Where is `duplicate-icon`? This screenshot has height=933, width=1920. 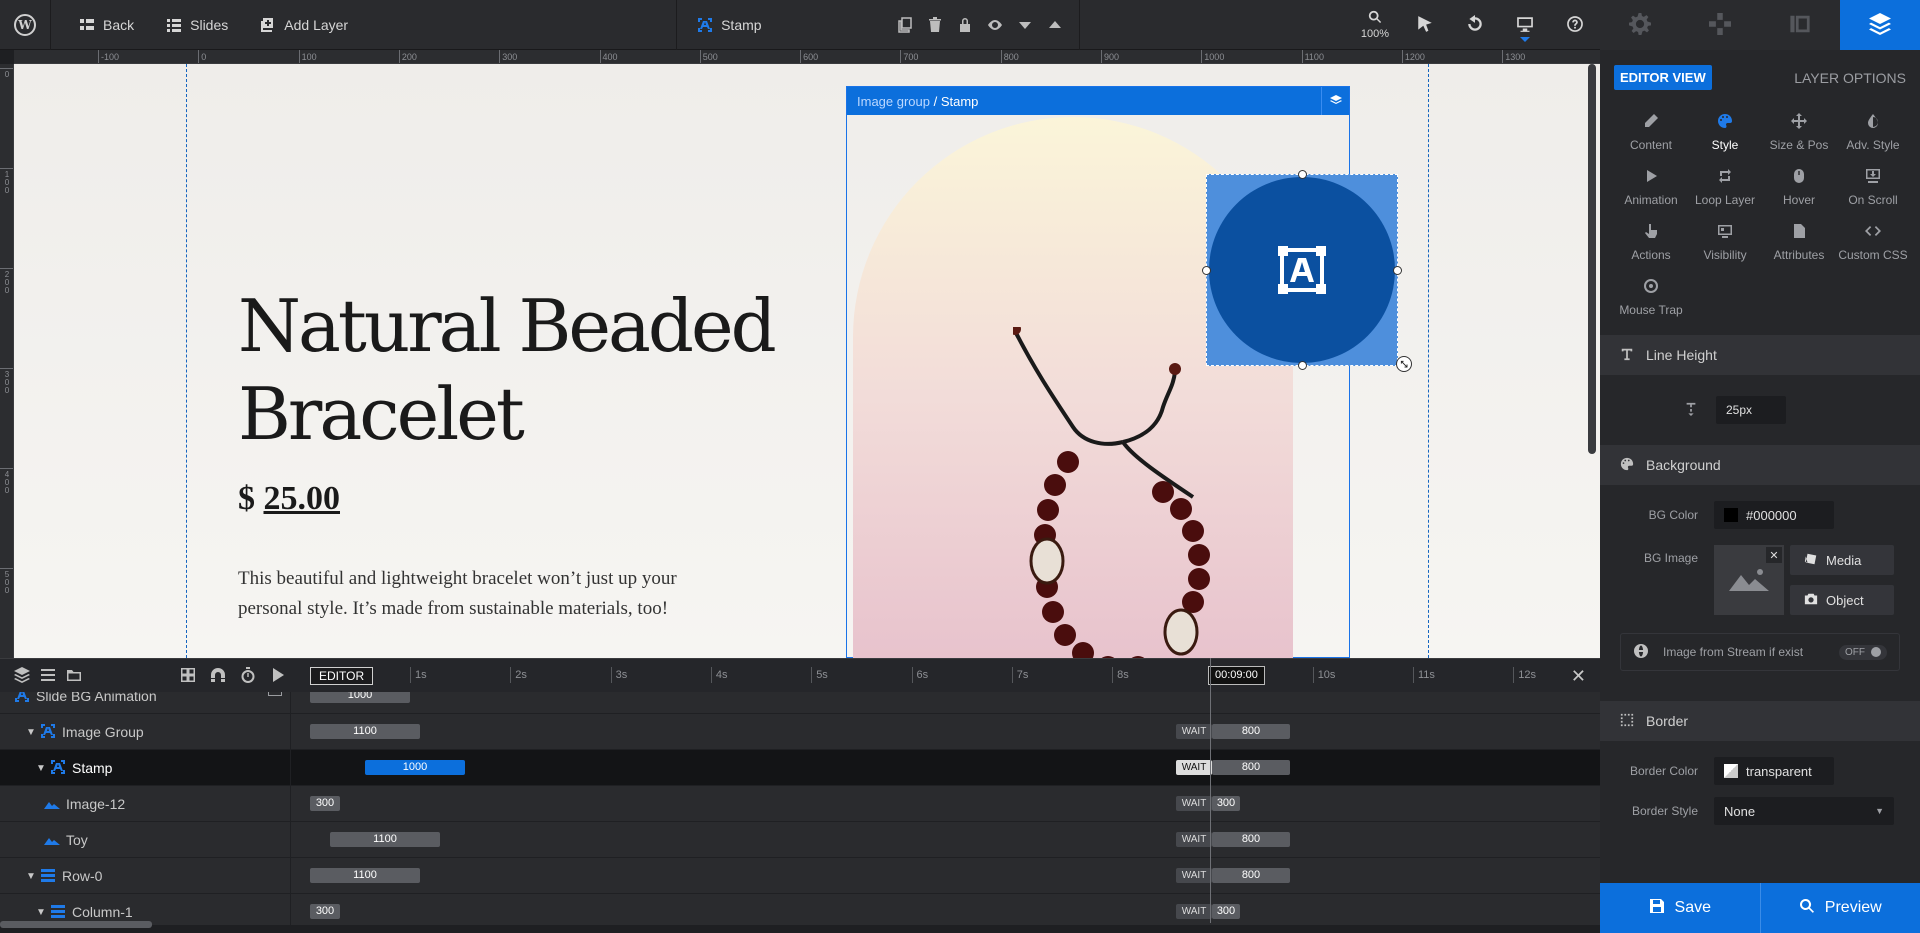 duplicate-icon is located at coordinates (905, 24).